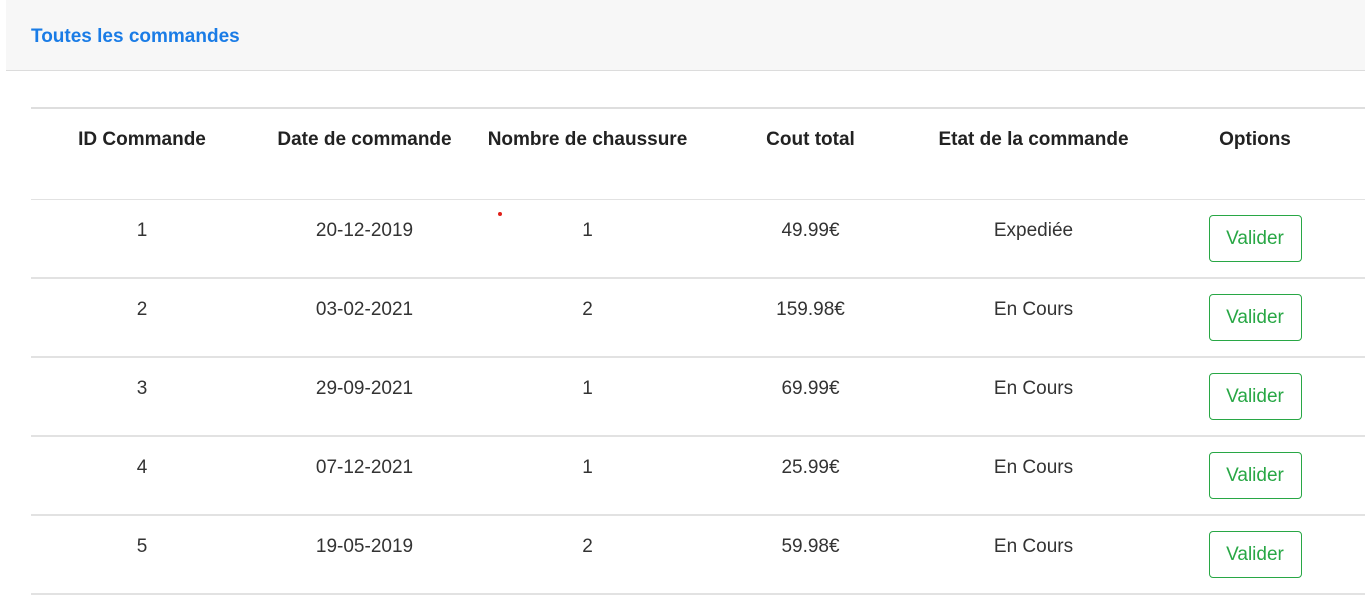 The height and width of the screenshot is (596, 1365). I want to click on page-title: Toutes les commandes, so click(135, 36).